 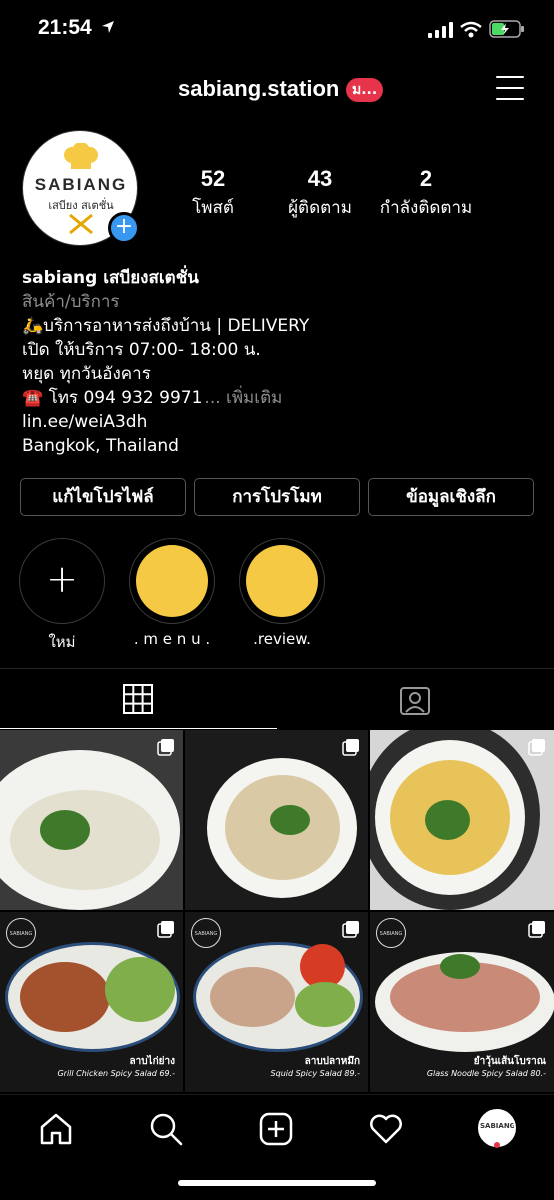 I want to click on dish-english: Grill Chicken Spicy Salad, so click(x=107, y=1073).